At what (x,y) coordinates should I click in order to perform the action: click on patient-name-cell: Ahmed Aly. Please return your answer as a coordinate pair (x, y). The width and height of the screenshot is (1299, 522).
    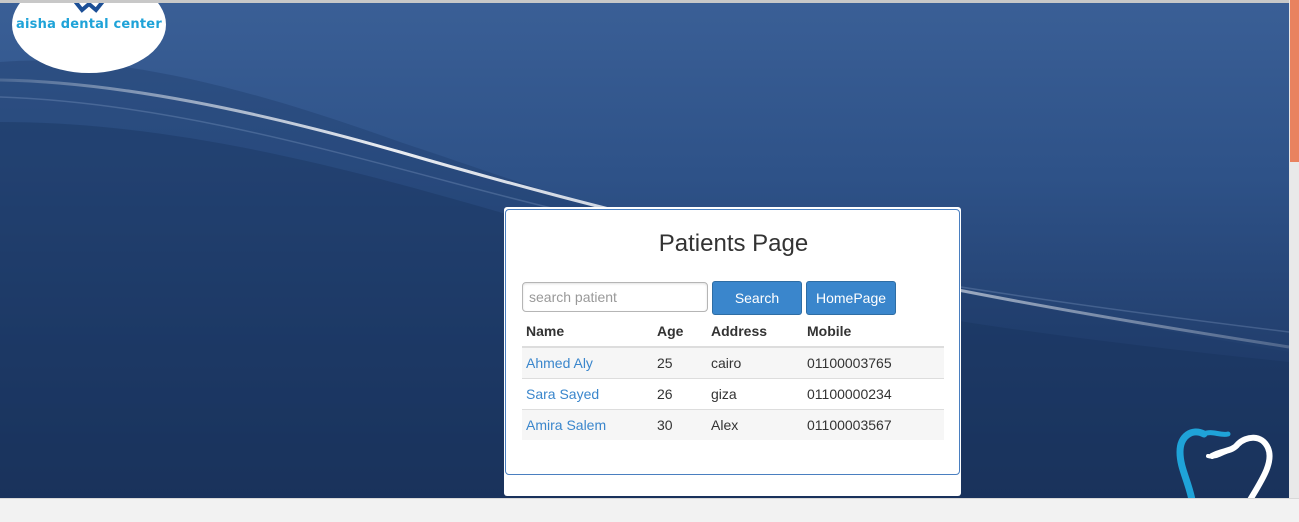
    Looking at the image, I should click on (587, 362).